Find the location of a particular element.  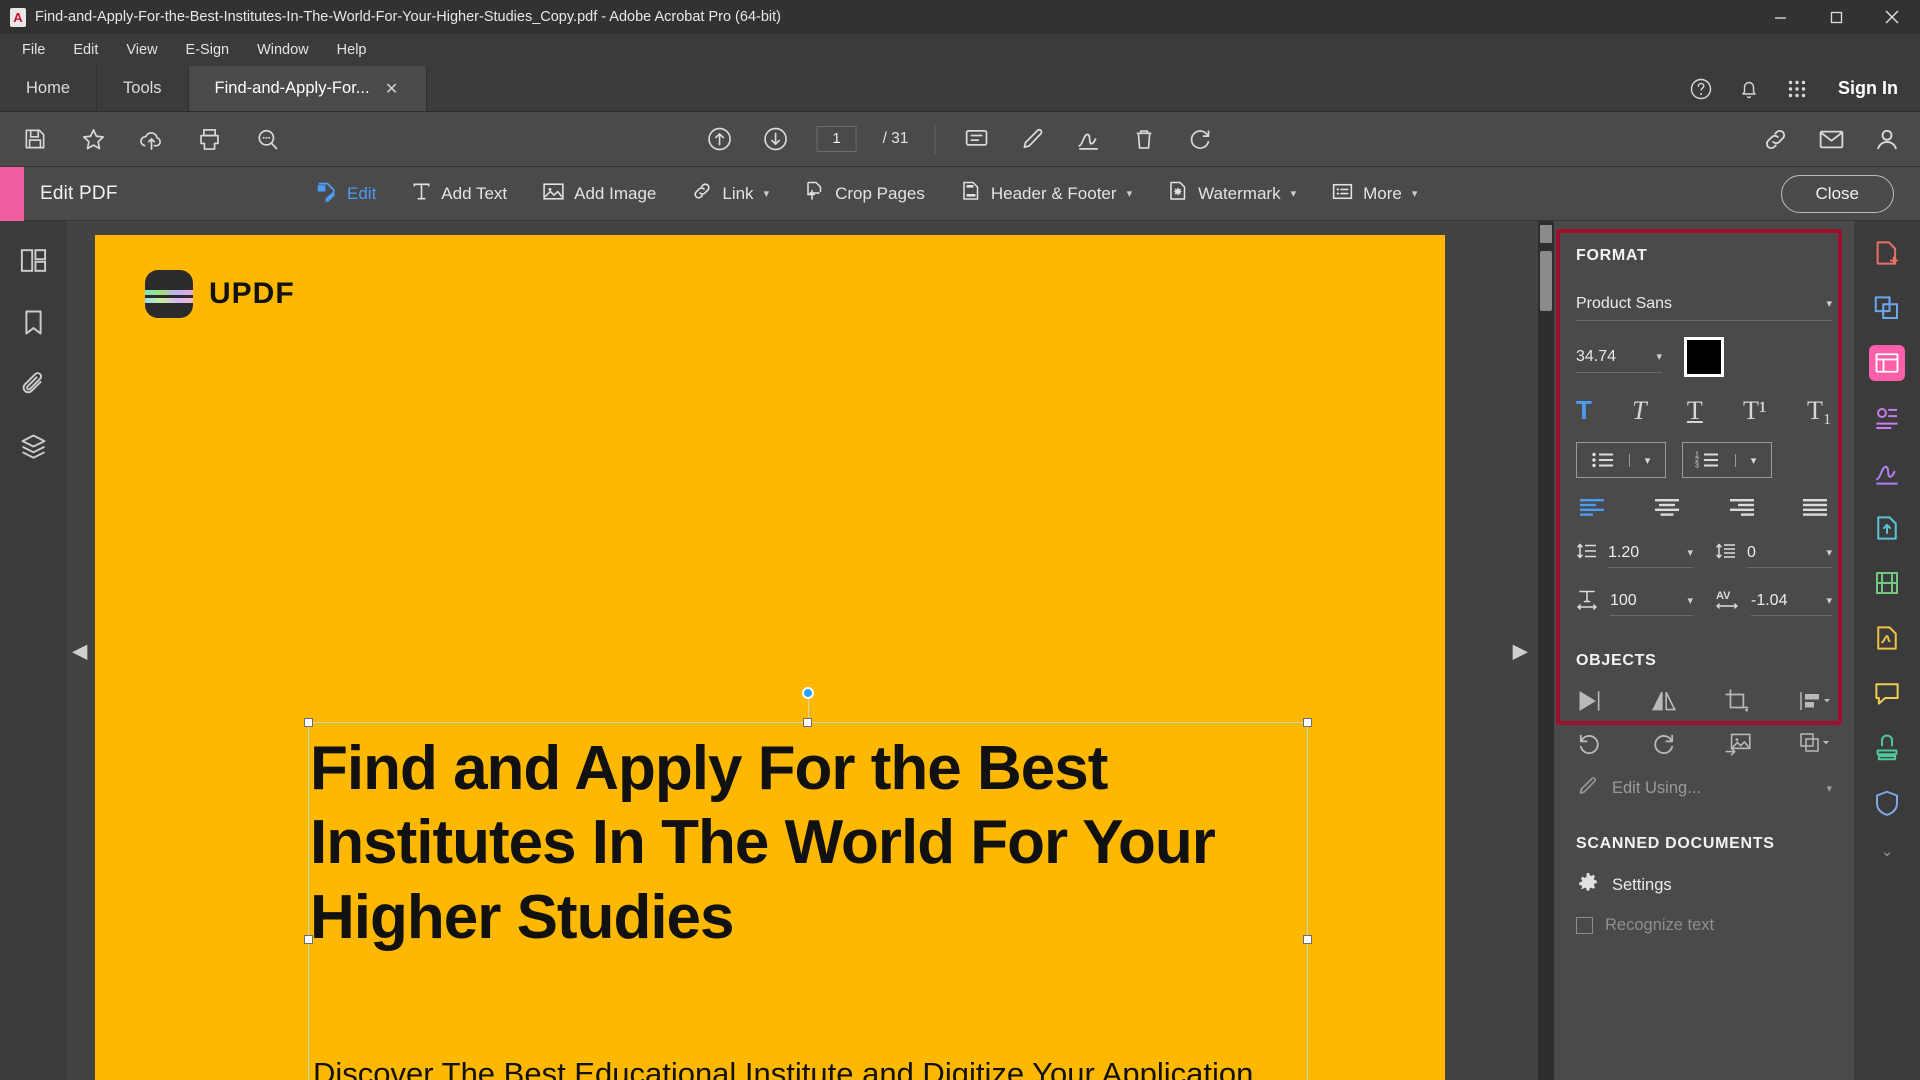

add-text-tool-button: Add Text is located at coordinates (458, 194).